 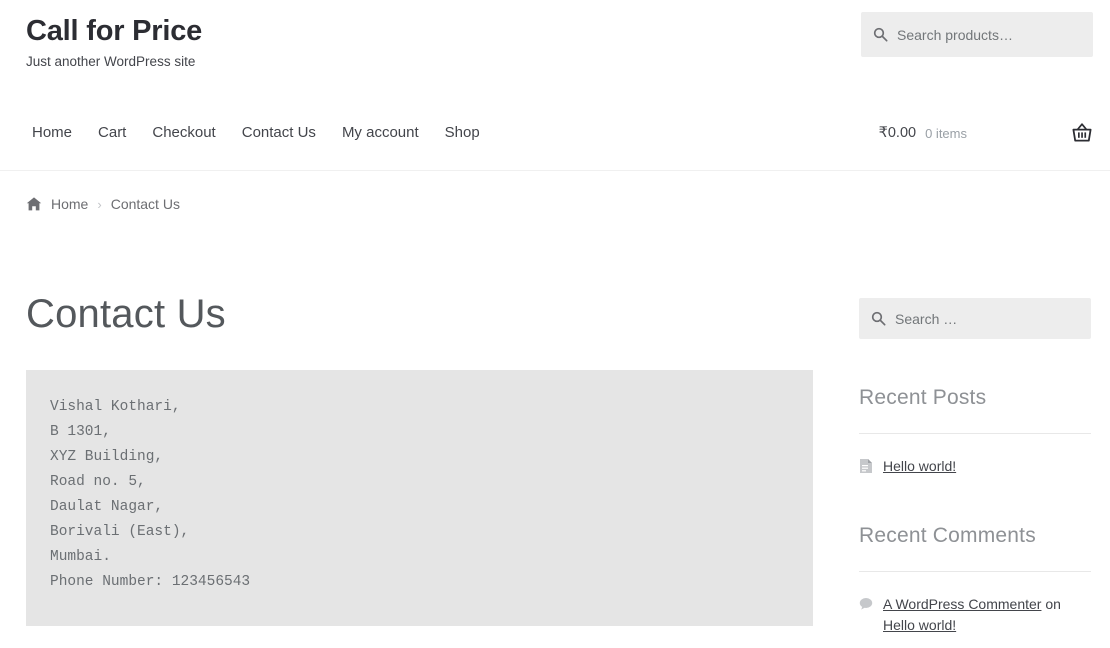 I want to click on comment-connector: on, so click(x=1051, y=604).